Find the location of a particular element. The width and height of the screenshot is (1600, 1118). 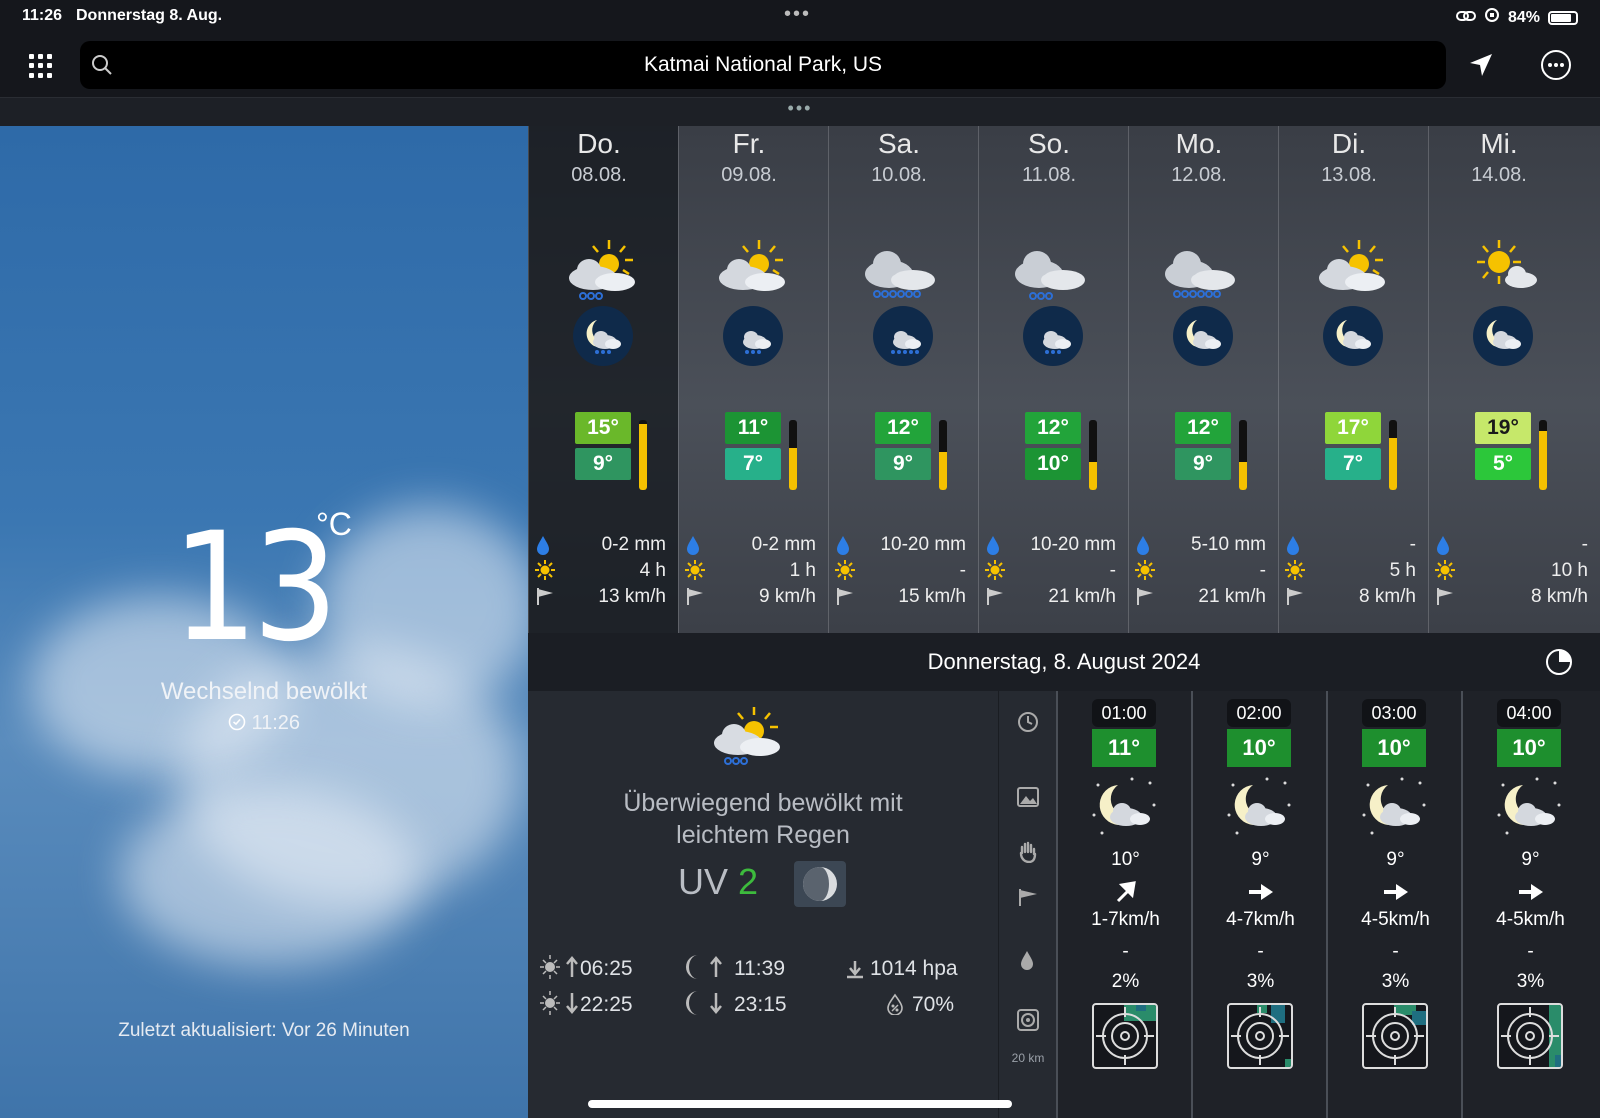

location-arrow-icon is located at coordinates (1481, 67).